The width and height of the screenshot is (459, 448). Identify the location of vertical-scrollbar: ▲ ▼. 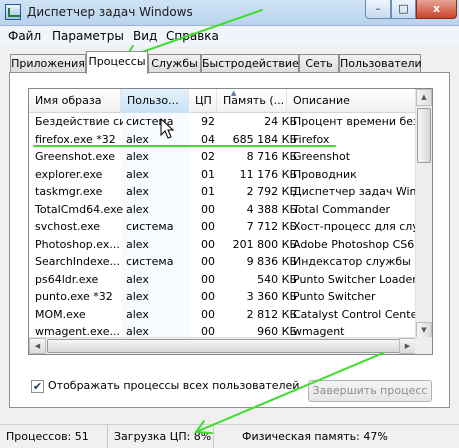
(423, 214).